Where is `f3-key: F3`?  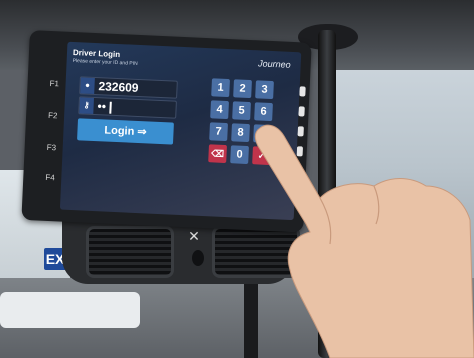 f3-key: F3 is located at coordinates (51, 147).